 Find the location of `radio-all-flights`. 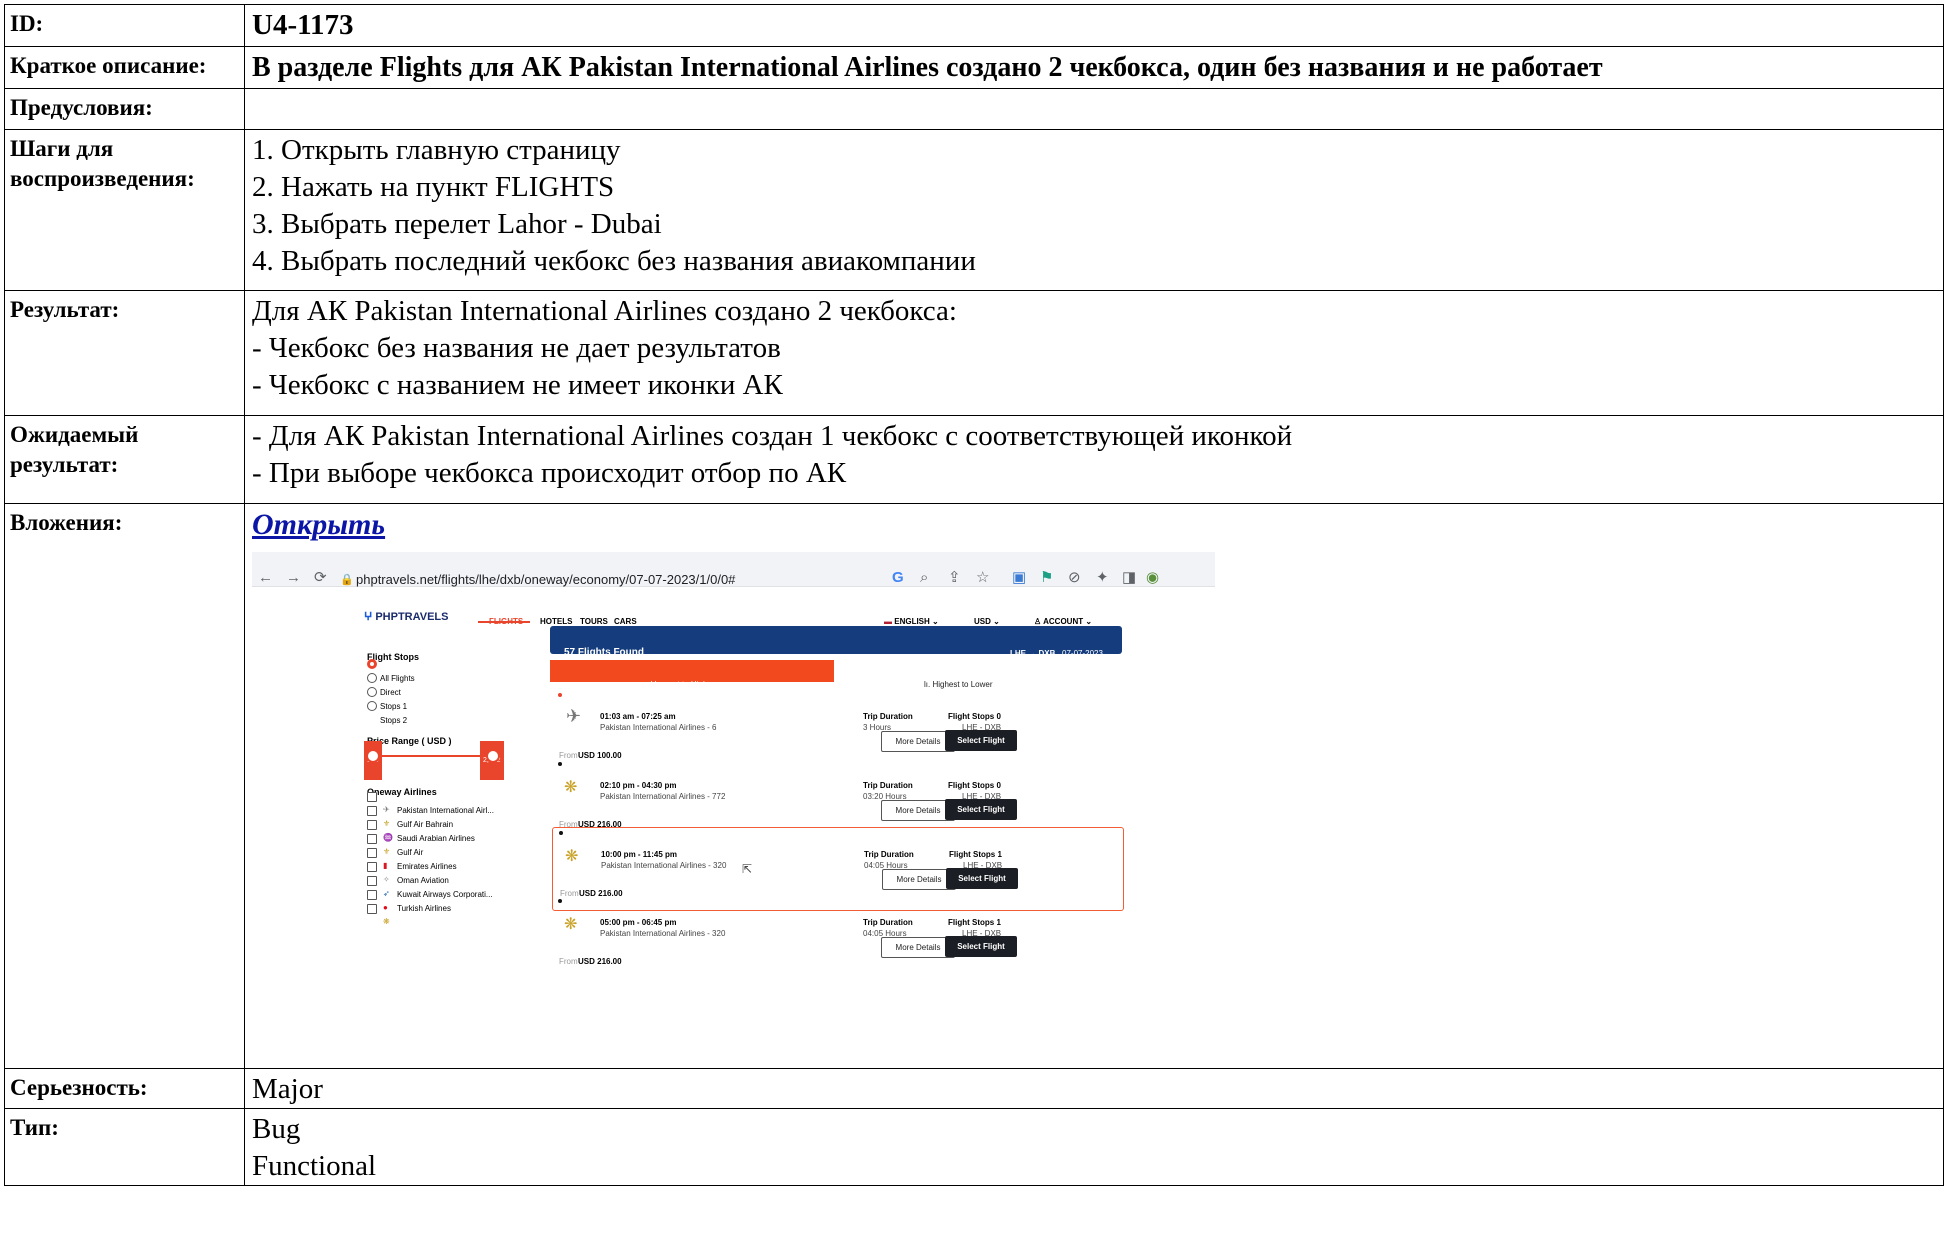

radio-all-flights is located at coordinates (372, 664).